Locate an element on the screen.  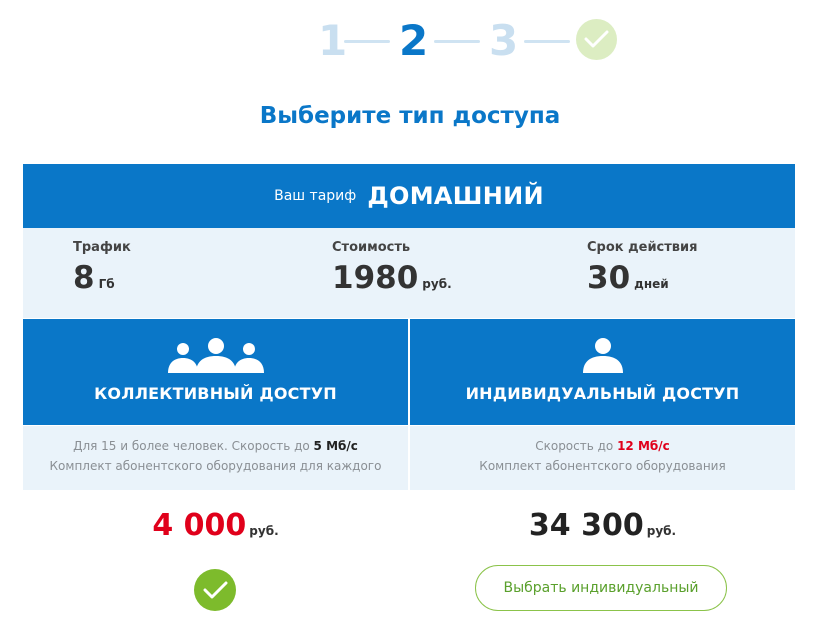
individual-price-unit: руб. is located at coordinates (661, 531).